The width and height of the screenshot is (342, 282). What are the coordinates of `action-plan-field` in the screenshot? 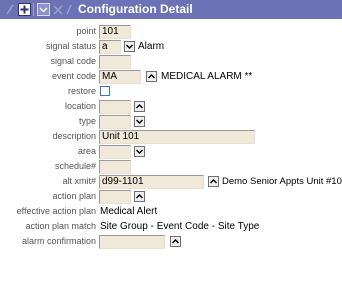 It's located at (115, 197).